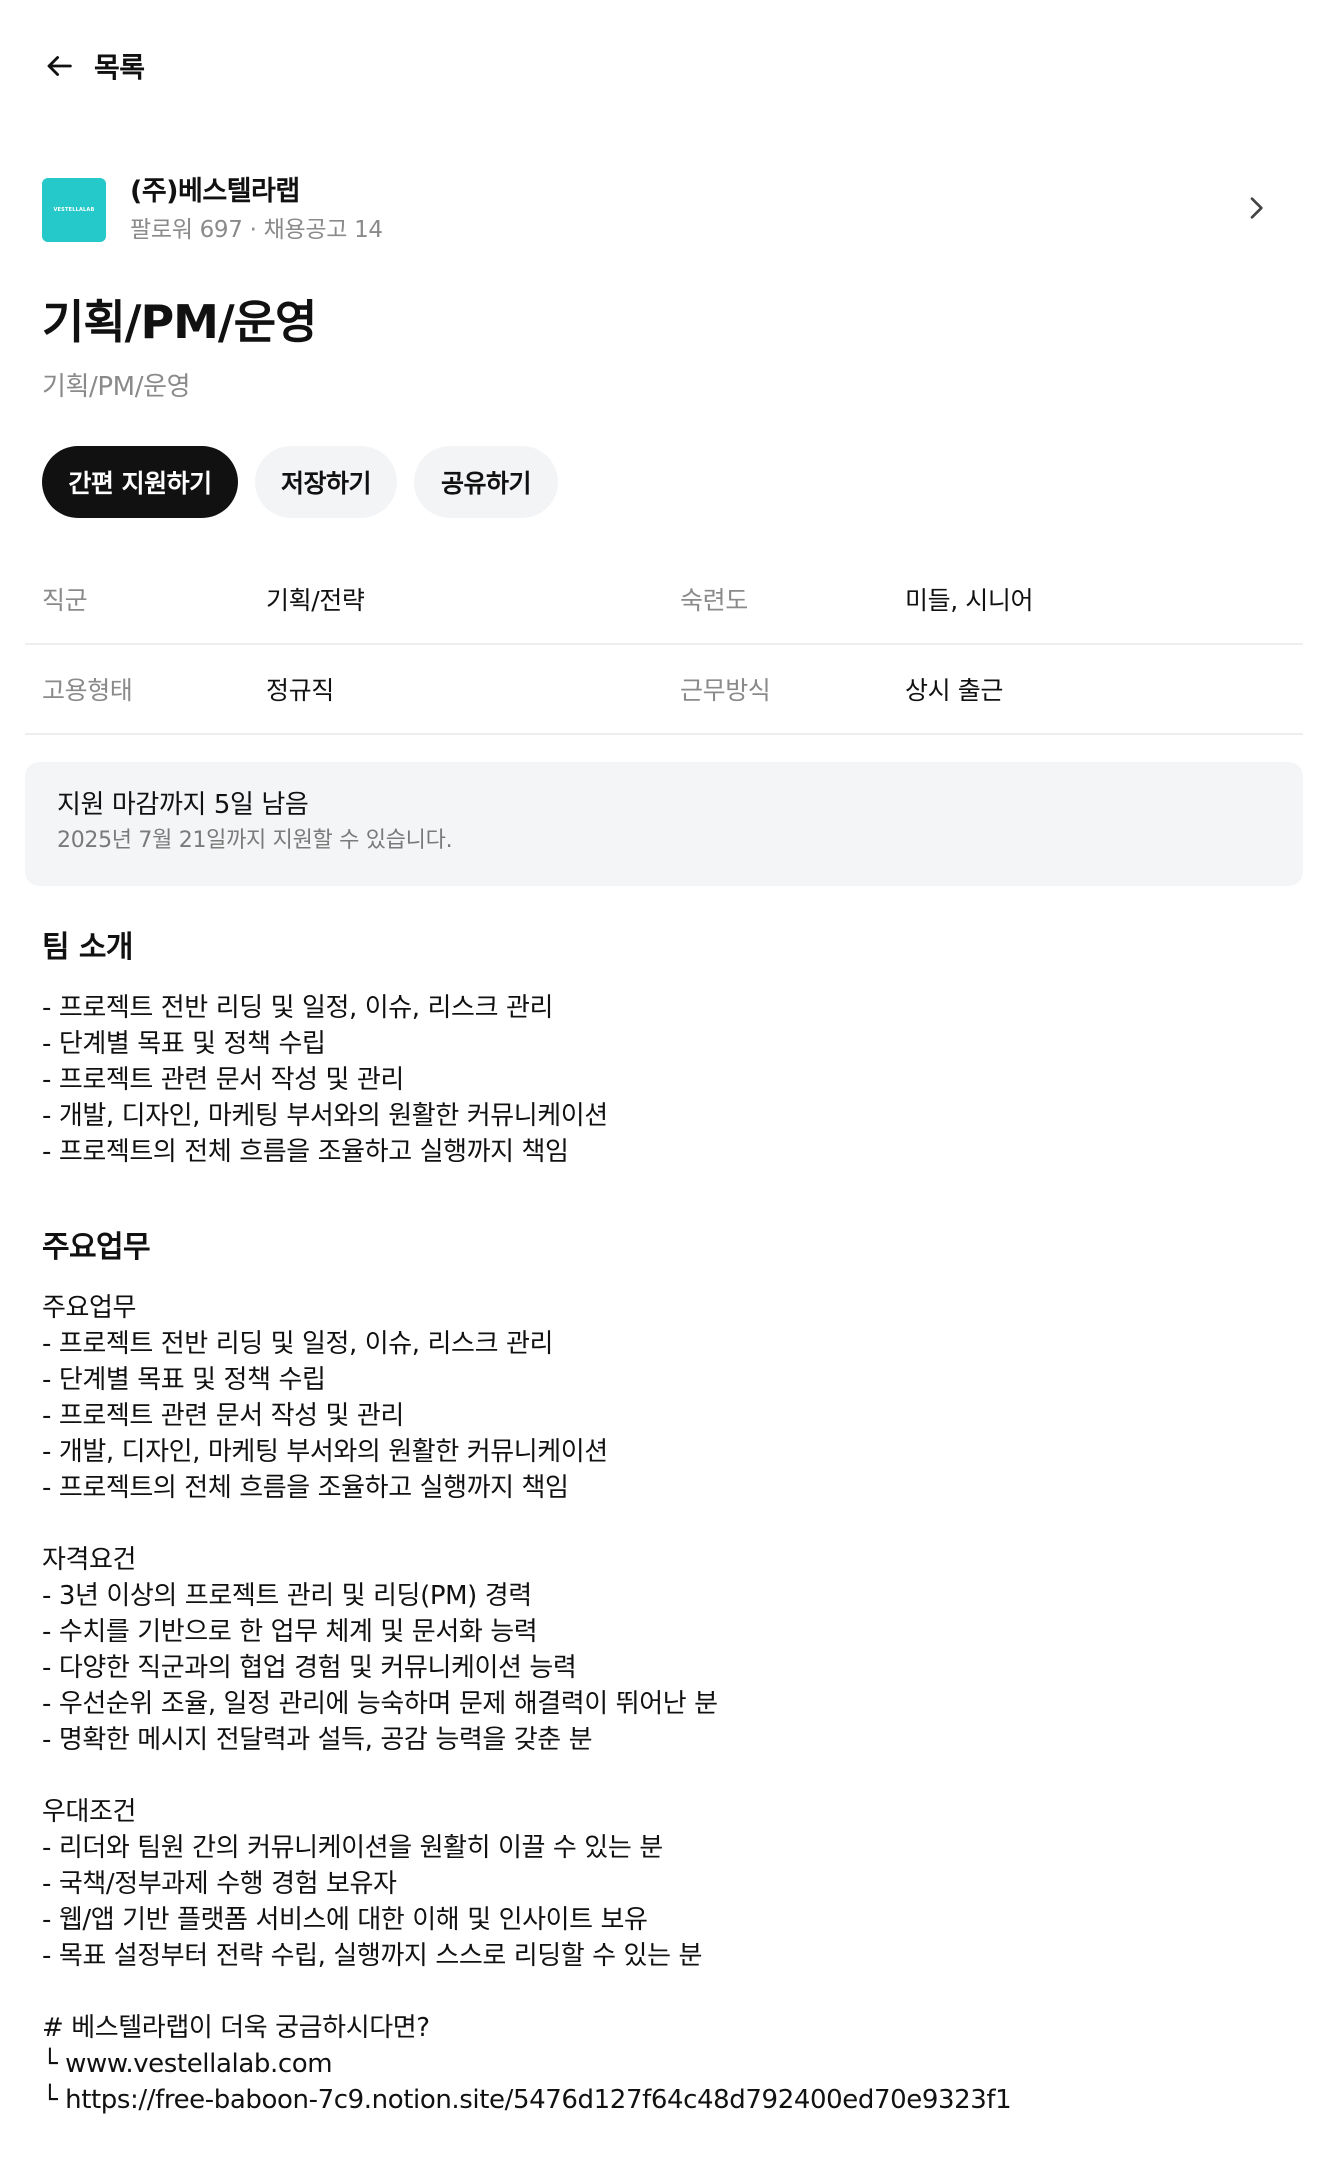 This screenshot has width=1328, height=2168. What do you see at coordinates (969, 600) in the screenshot?
I see `meta-value-seniority: 미들, 시니어` at bounding box center [969, 600].